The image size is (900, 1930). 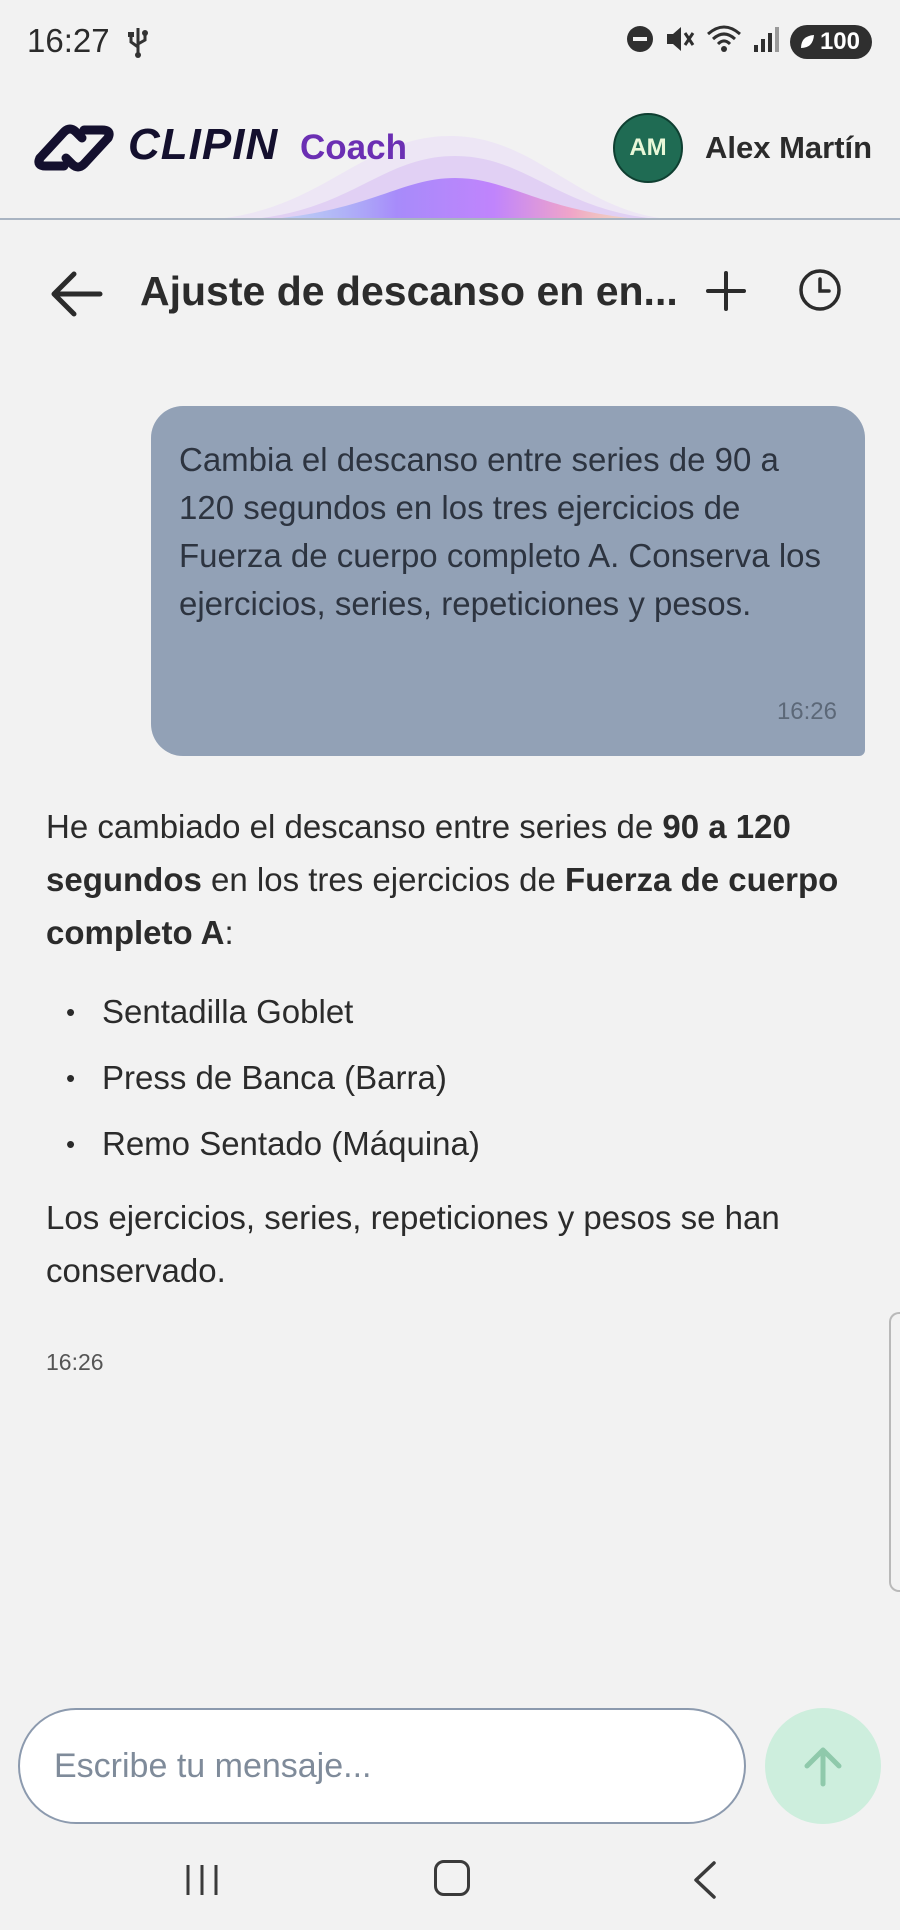 I want to click on recents-icon, so click(x=202, y=1880).